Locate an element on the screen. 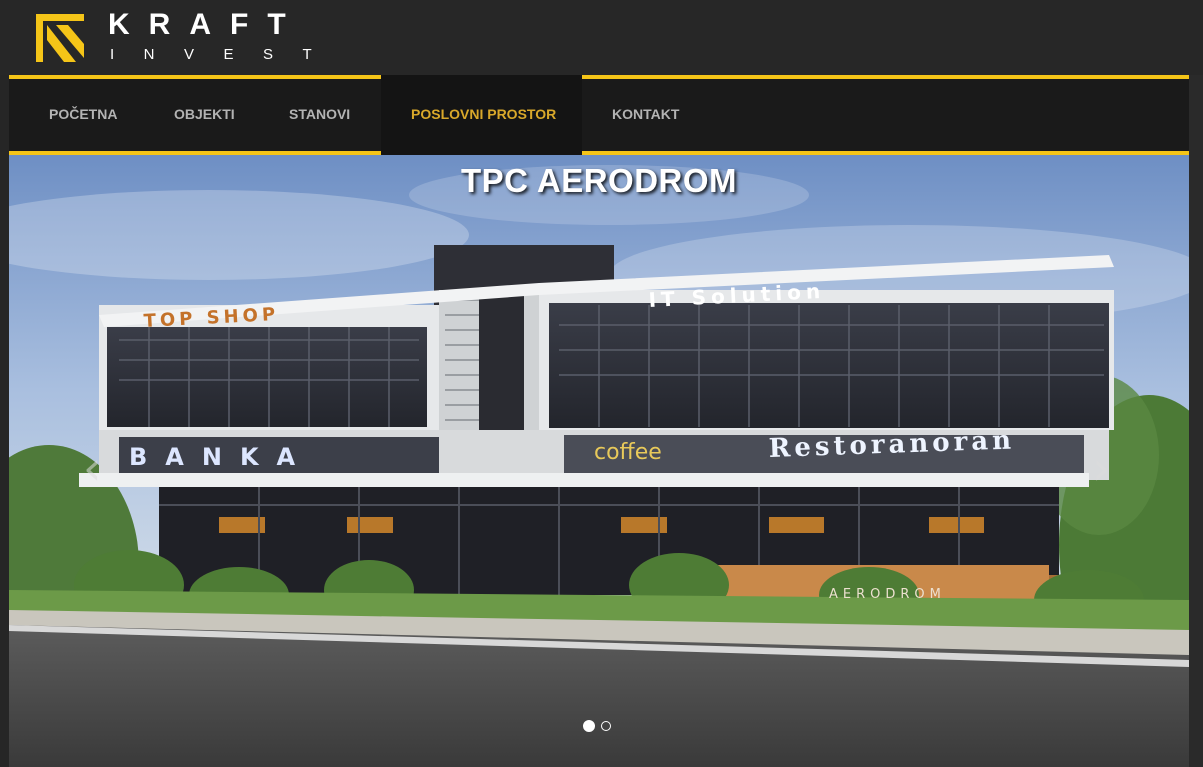 The image size is (1203, 767). page-edge is located at coordinates (1196, 421).